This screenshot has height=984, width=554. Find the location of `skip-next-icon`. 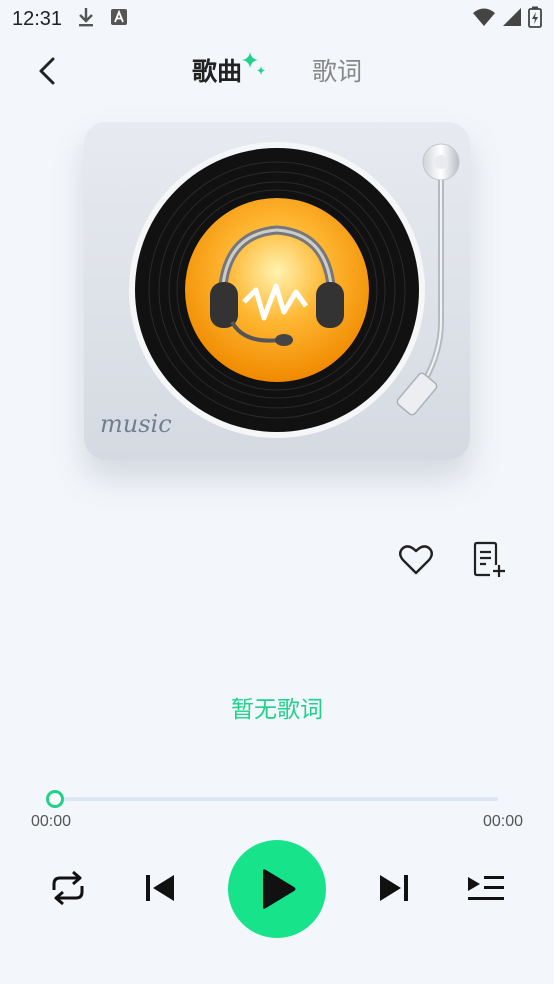

skip-next-icon is located at coordinates (394, 888).